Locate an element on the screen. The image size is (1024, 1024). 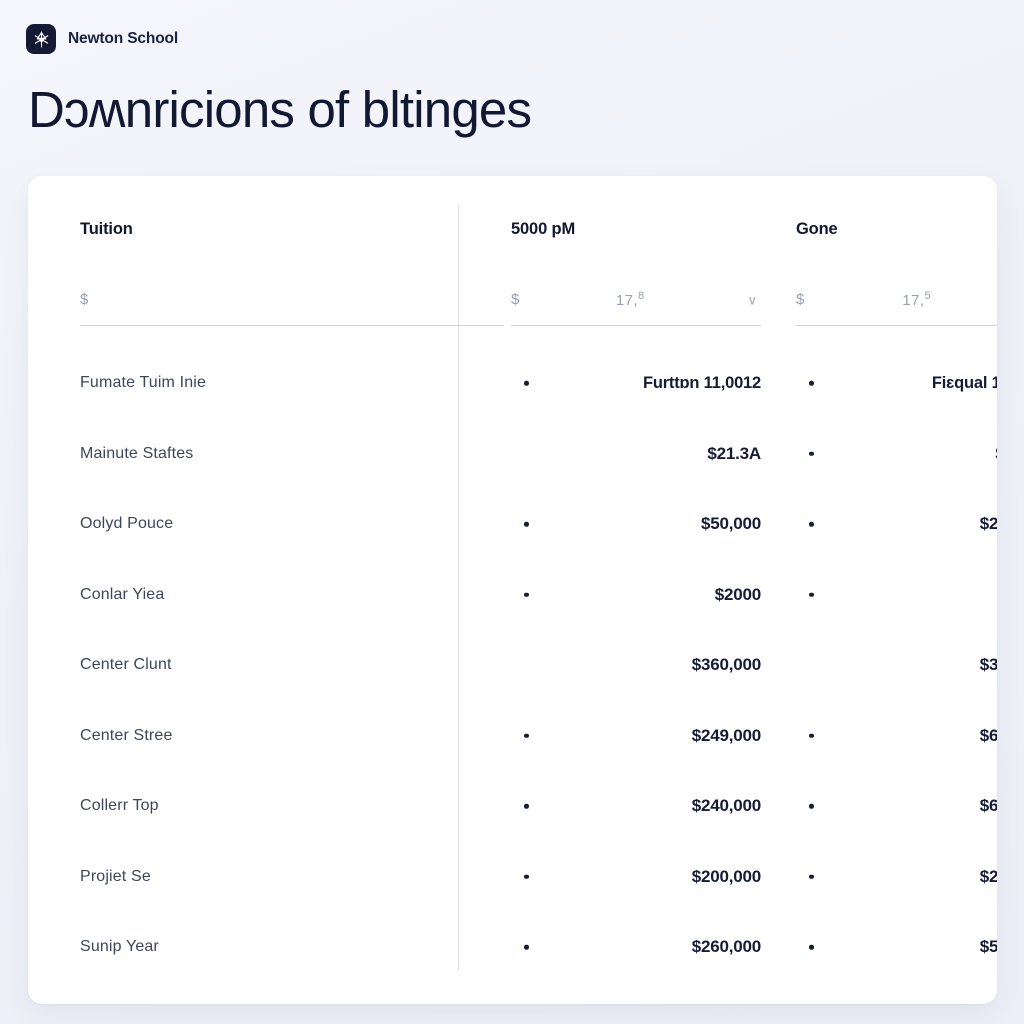
table-row: $340,020 is located at coordinates (896, 665).